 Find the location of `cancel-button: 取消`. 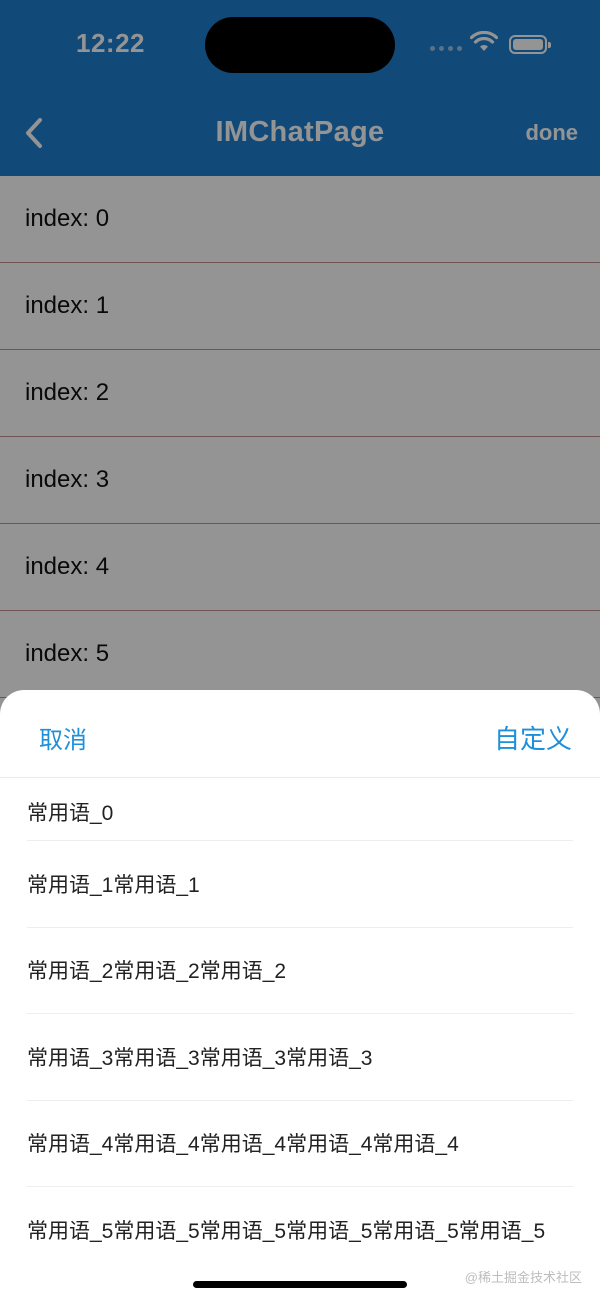

cancel-button: 取消 is located at coordinates (63, 737).